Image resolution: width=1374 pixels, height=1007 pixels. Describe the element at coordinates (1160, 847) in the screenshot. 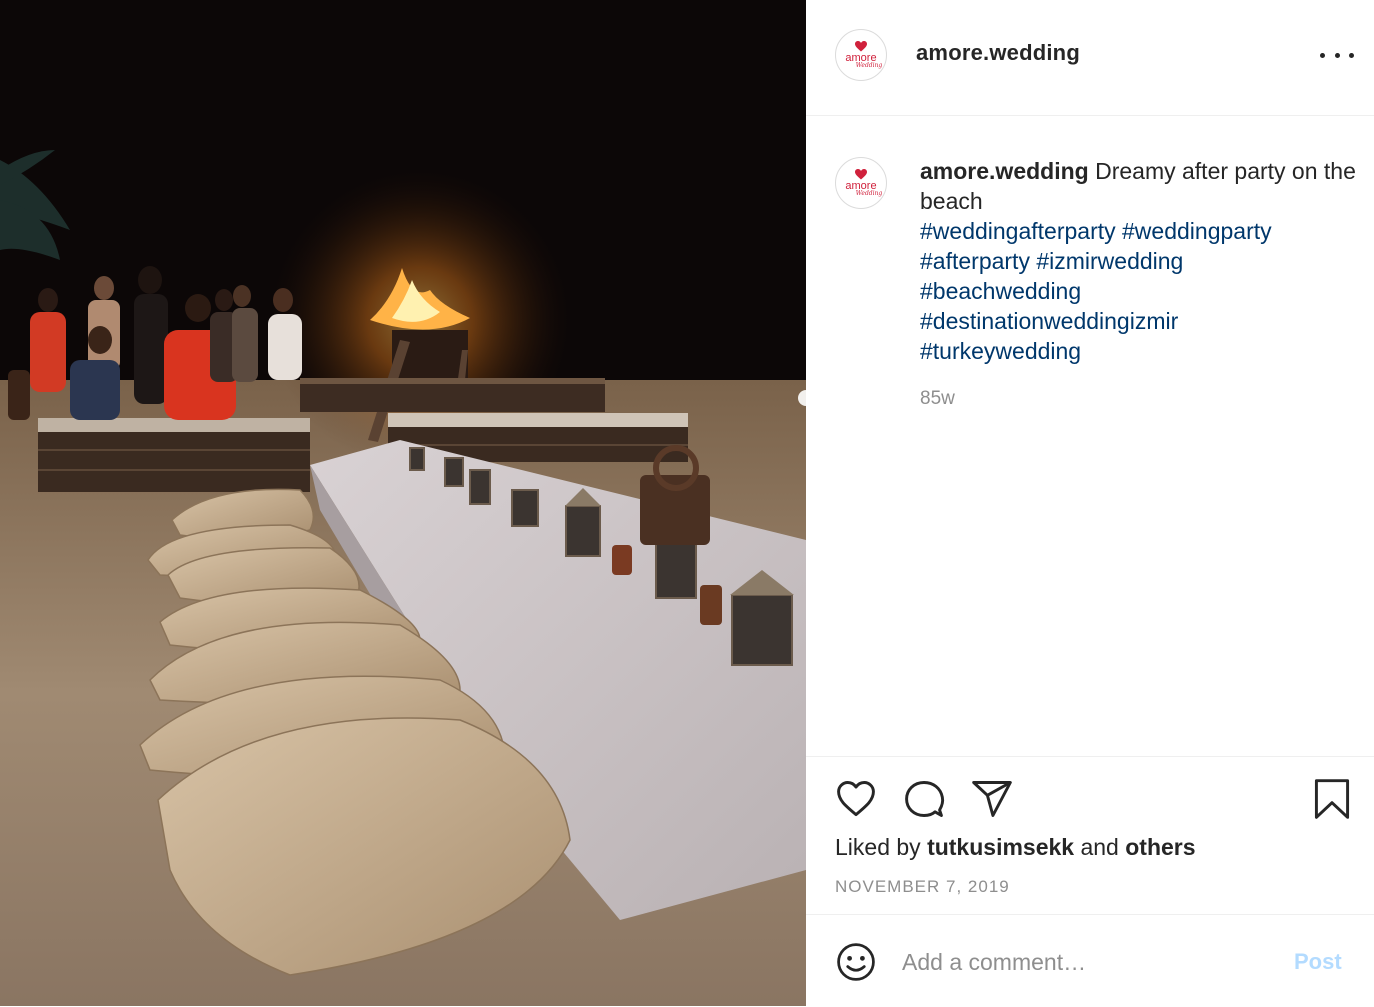

I see `liked-others: others` at that location.